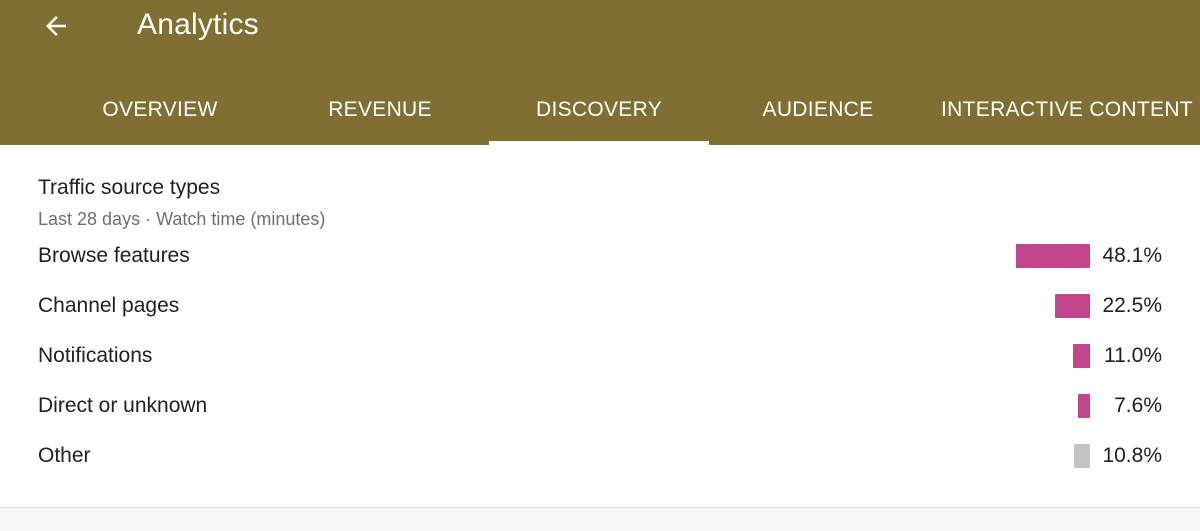  What do you see at coordinates (600, 456) in the screenshot?
I see `traffic-row: Other 10.8%` at bounding box center [600, 456].